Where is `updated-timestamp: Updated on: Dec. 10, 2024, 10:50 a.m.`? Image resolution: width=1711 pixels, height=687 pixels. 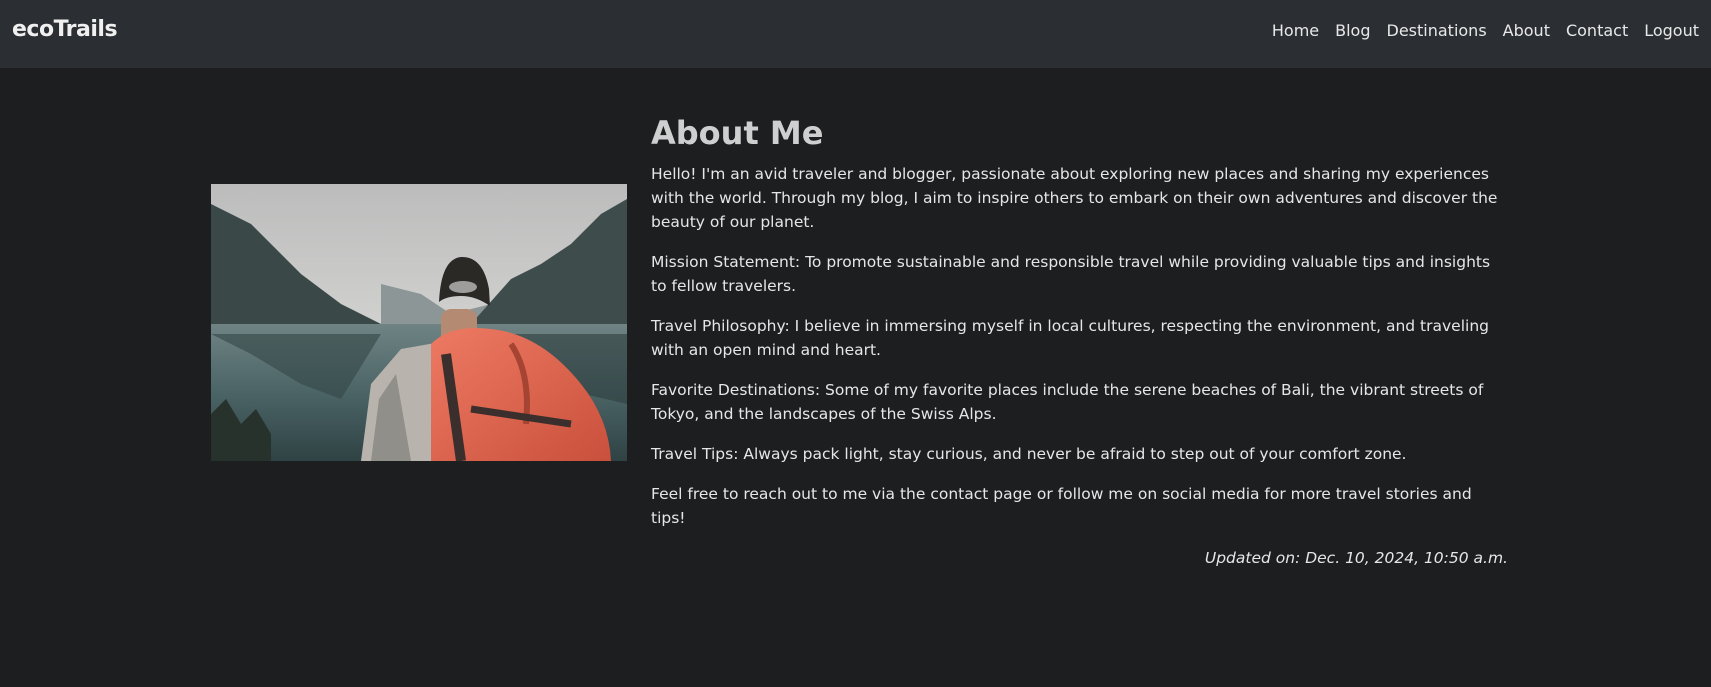
updated-timestamp: Updated on: Dec. 10, 2024, 10:50 a.m. is located at coordinates (1356, 558).